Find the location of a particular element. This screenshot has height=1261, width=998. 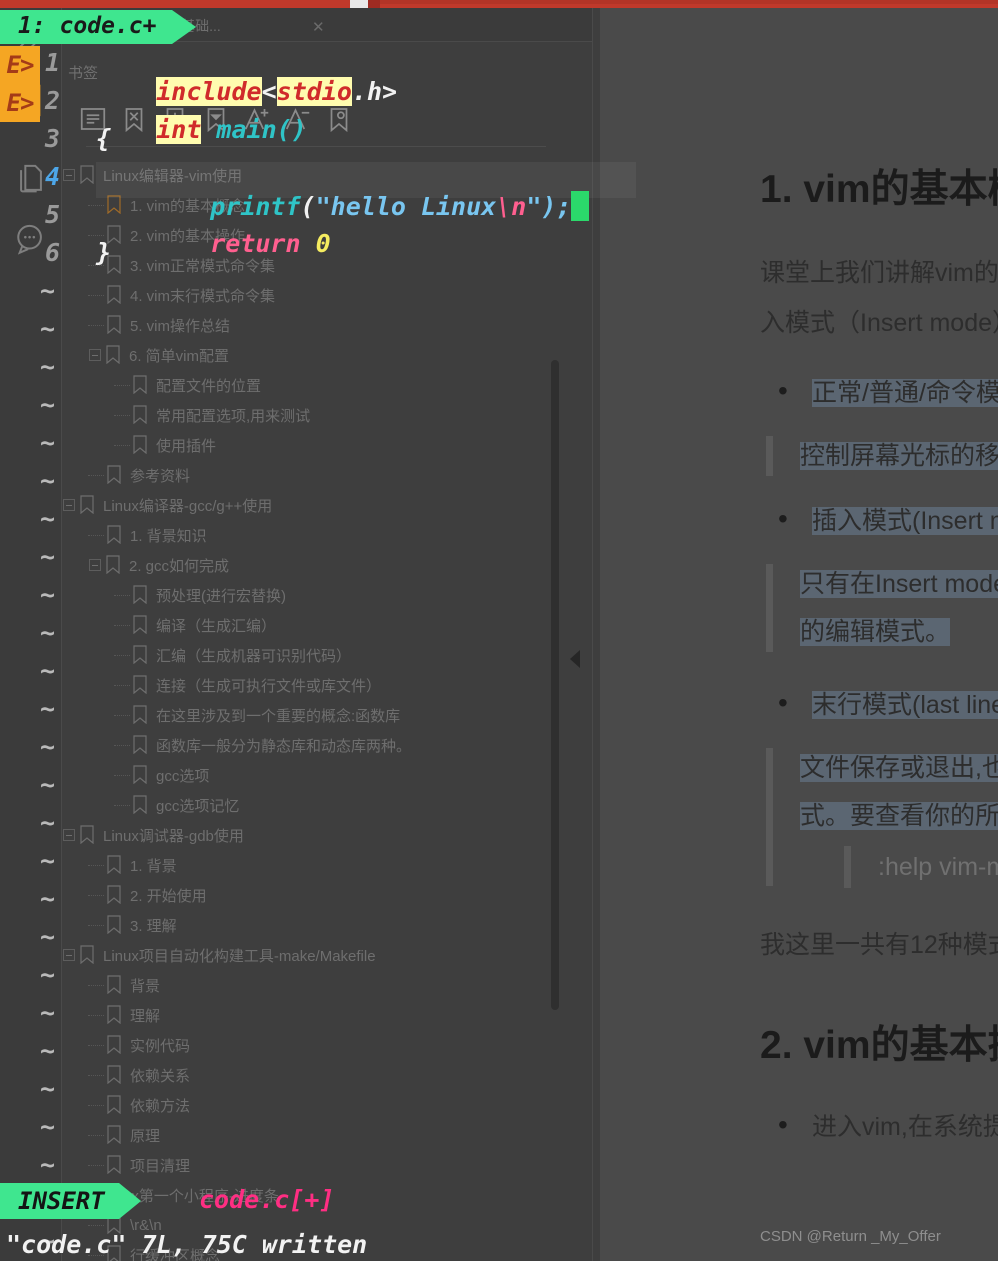

bookmark-tree-item: Linux编译器-gcc/g++使用 is located at coordinates (317, 505).